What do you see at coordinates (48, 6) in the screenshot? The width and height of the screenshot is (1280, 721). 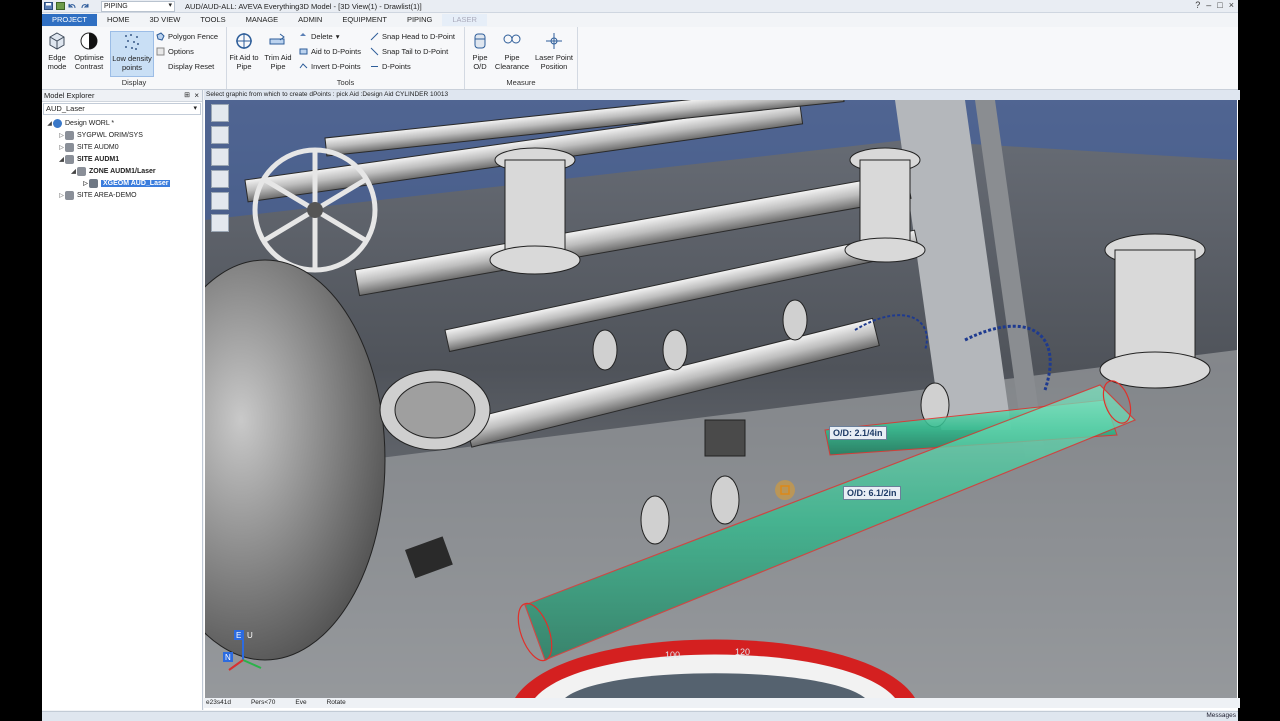 I see `save-icon` at bounding box center [48, 6].